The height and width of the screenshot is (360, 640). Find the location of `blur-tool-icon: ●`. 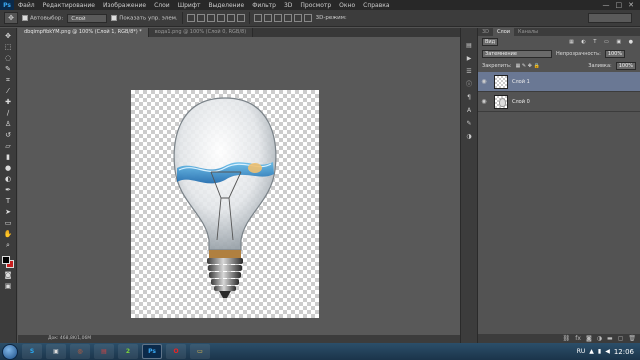

blur-tool-icon: ● is located at coordinates (8, 168).